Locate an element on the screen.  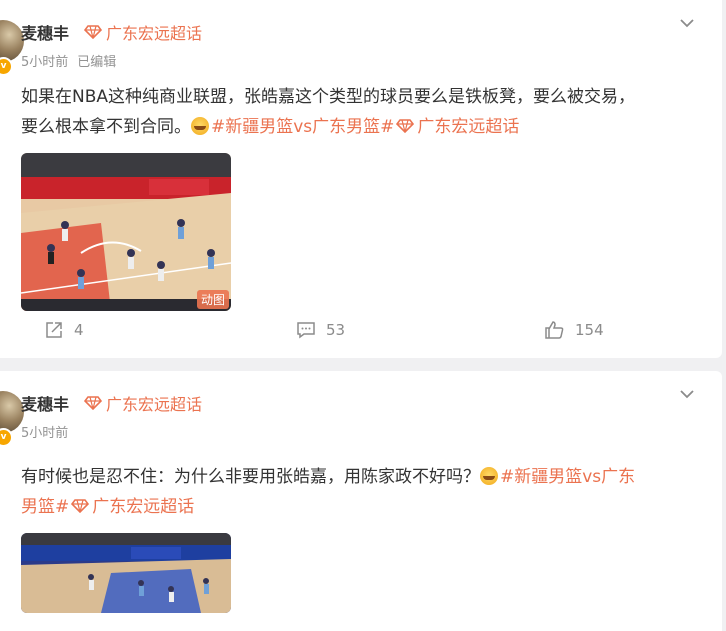
repost-count: 4 is located at coordinates (79, 330).